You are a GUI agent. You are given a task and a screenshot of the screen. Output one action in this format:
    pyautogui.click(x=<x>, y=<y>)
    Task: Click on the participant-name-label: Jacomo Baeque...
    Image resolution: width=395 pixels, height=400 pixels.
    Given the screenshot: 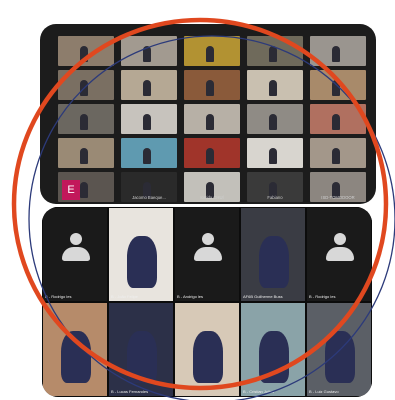 What is the action you would take?
    pyautogui.click(x=149, y=197)
    